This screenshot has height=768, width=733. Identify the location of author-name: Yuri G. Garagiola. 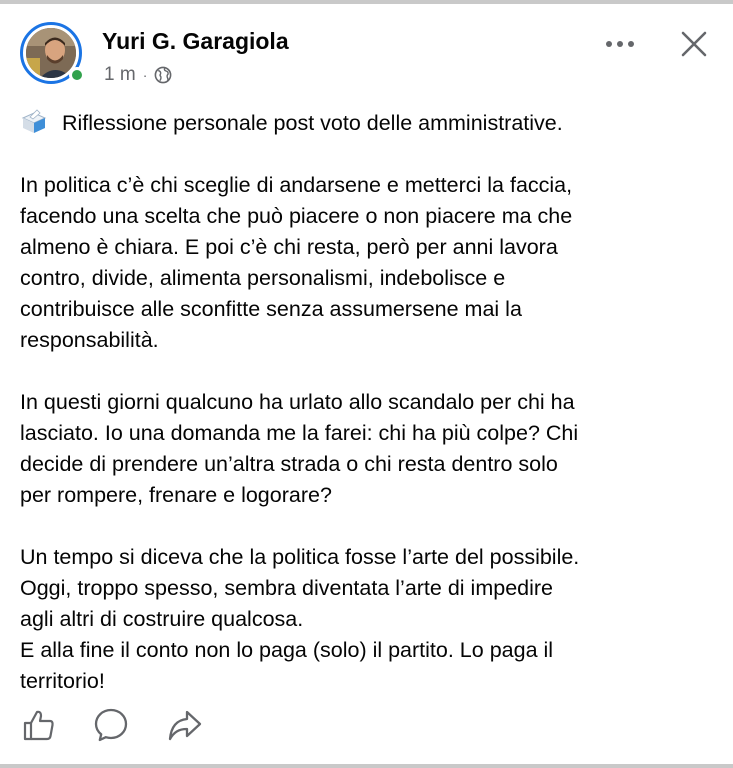
(195, 41).